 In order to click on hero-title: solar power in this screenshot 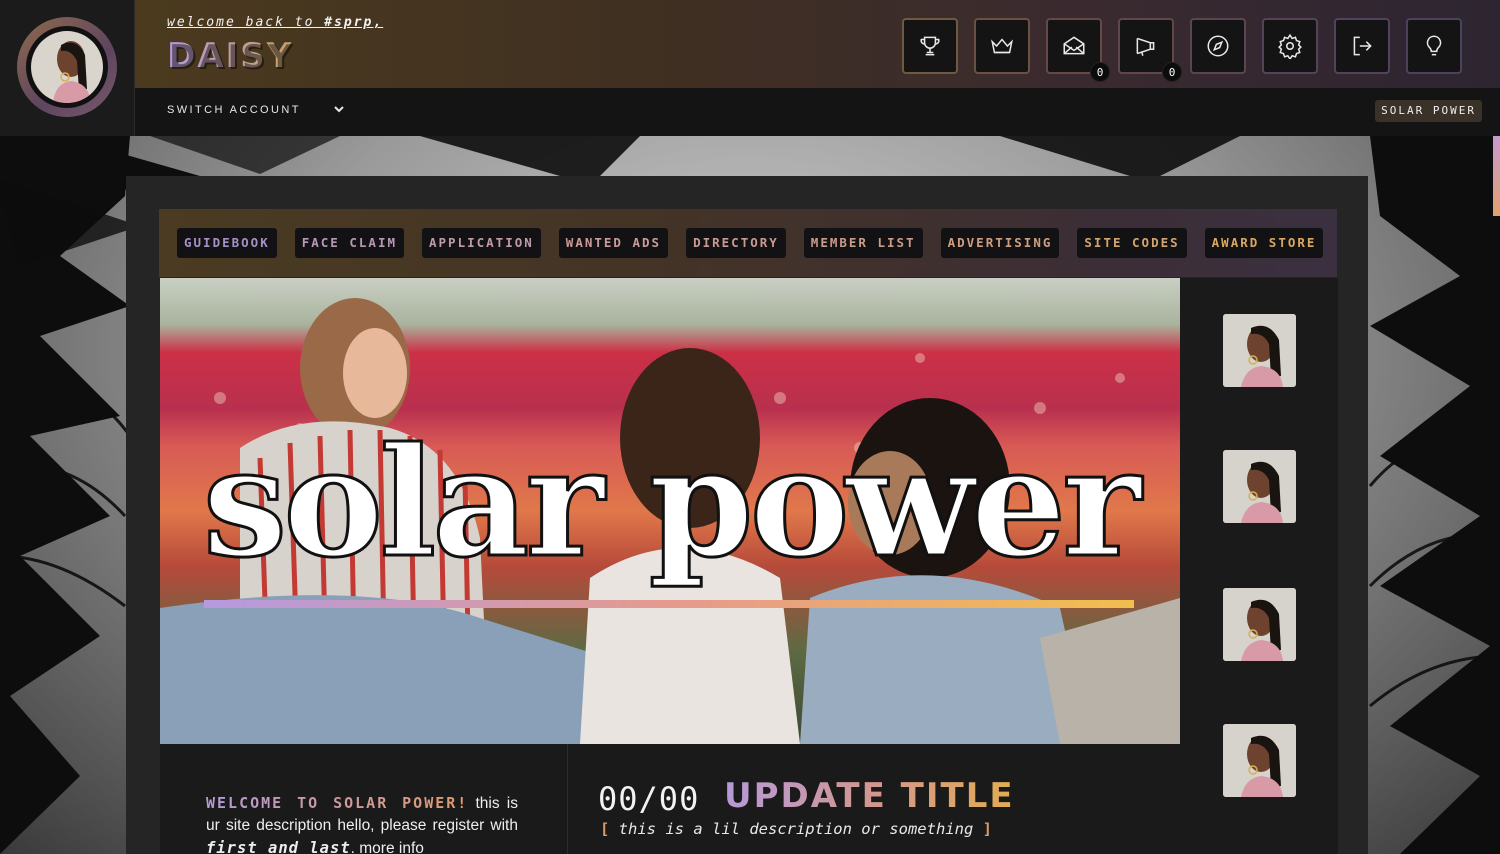, I will do `click(671, 503)`.